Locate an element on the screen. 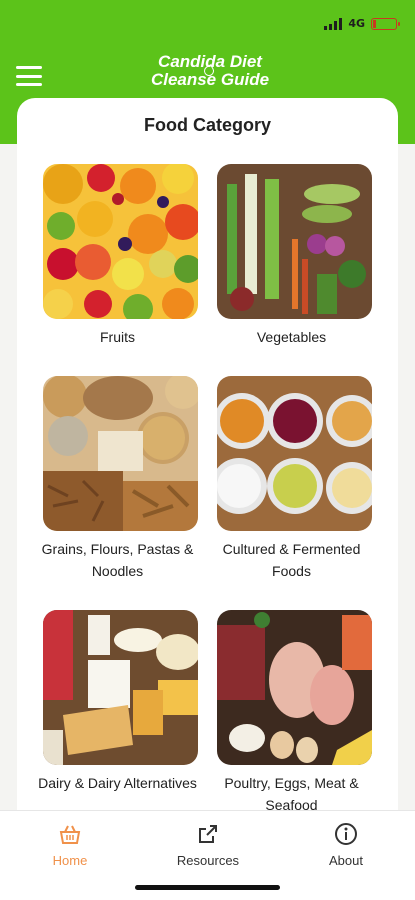 The image size is (415, 900). protein-image is located at coordinates (294, 687).